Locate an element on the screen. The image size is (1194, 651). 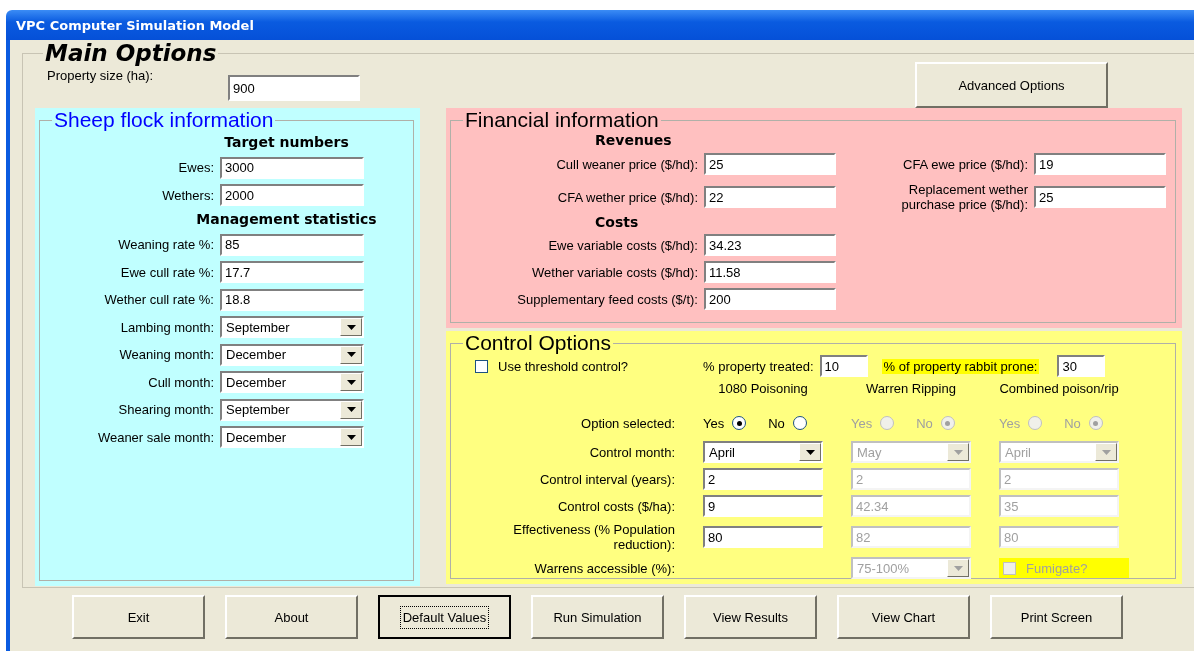
field-label: CFA ewe price ($/hd): is located at coordinates (965, 164).